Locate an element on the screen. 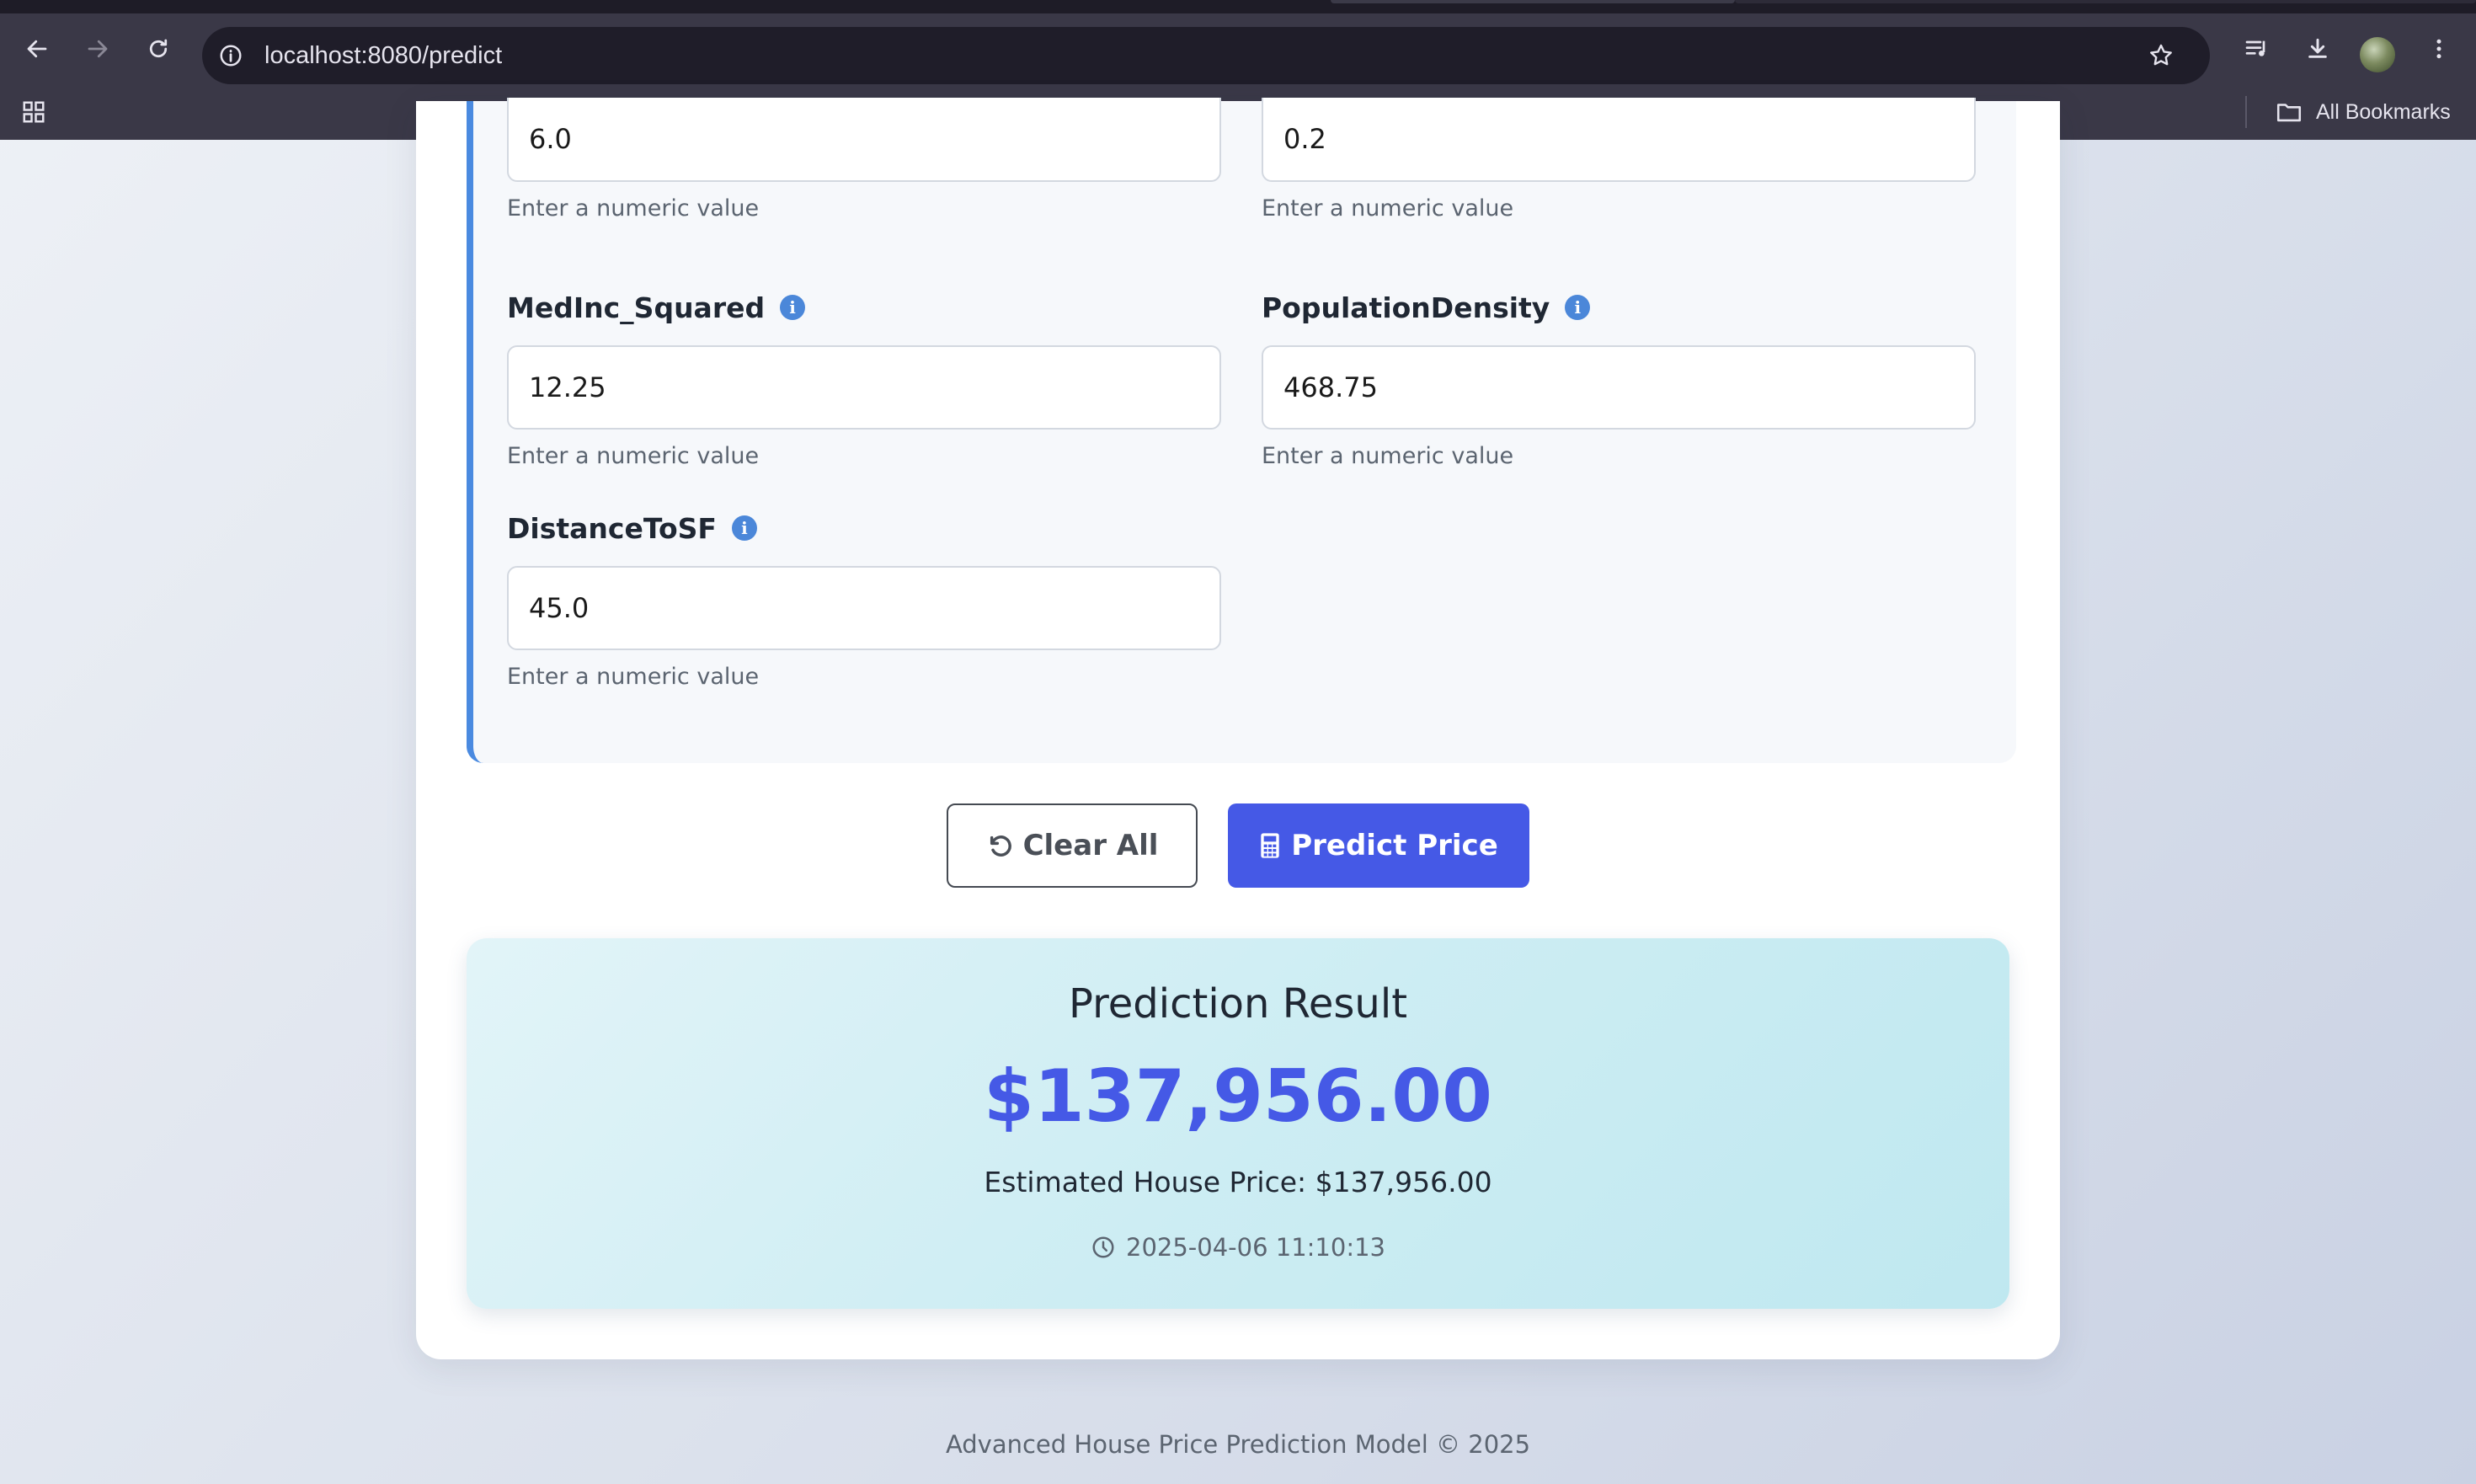 Image resolution: width=2476 pixels, height=1484 pixels. field-partial-1: Enter a numeric value is located at coordinates (864, 161).